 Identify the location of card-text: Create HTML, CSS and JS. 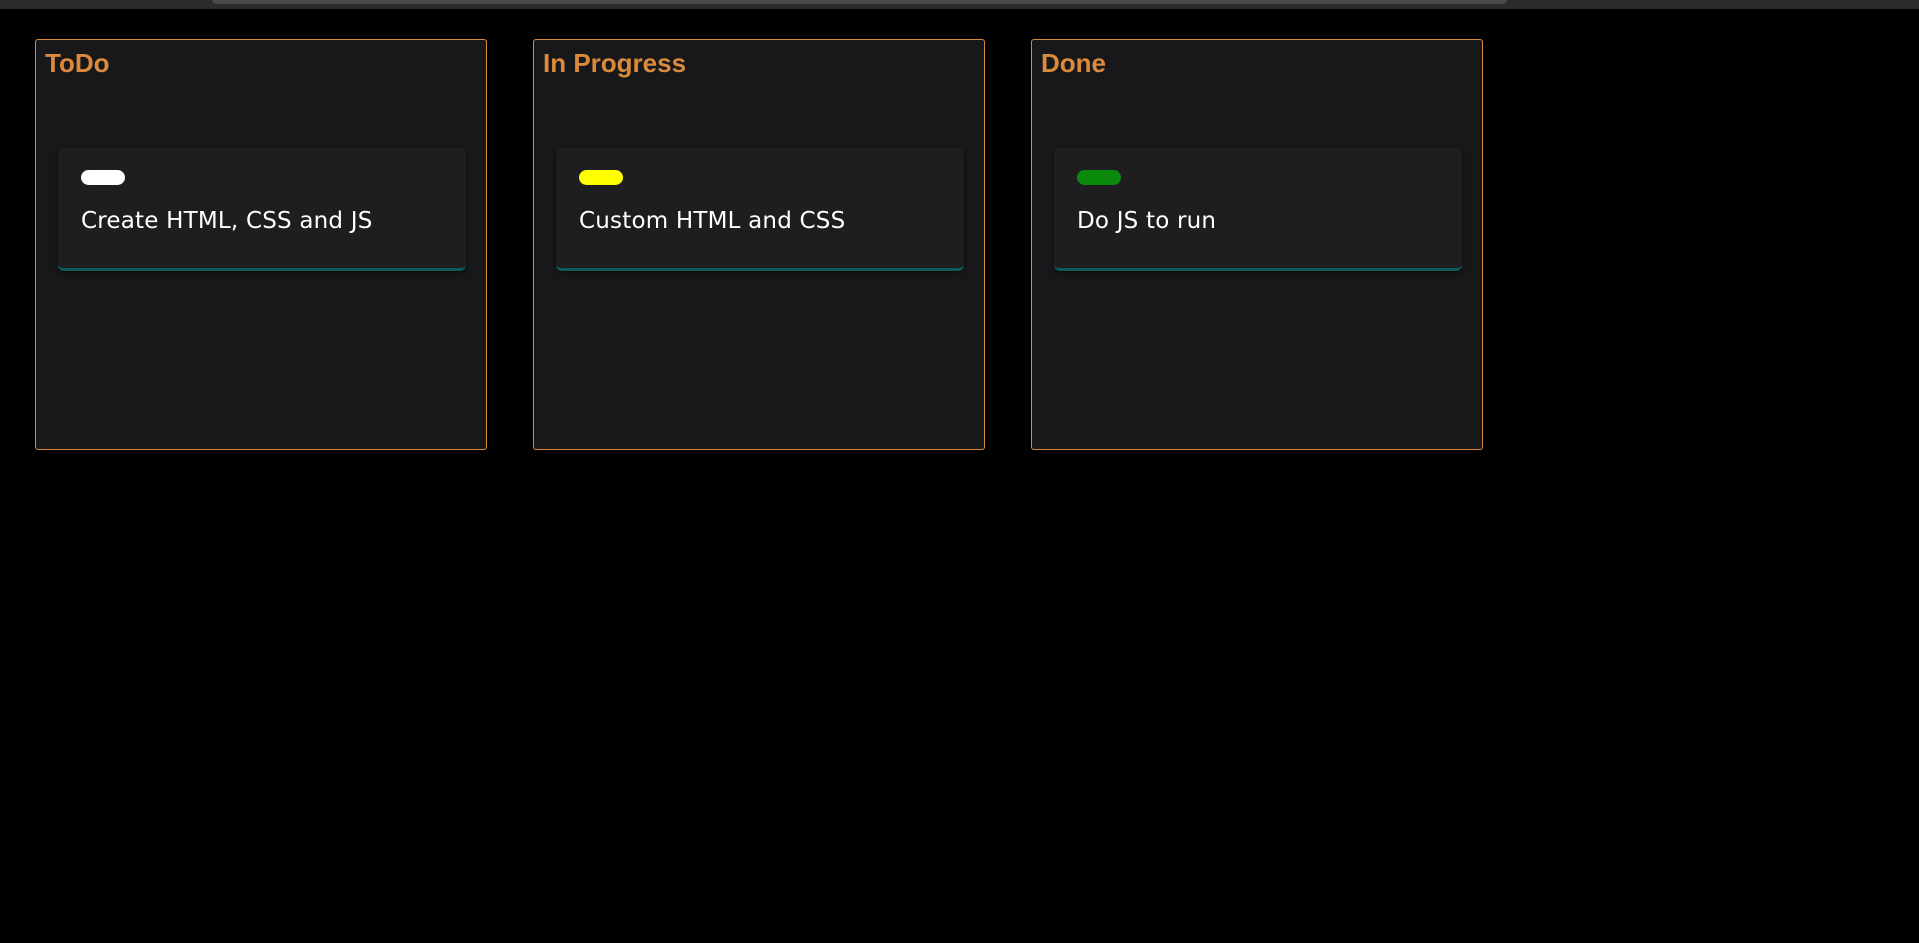
(227, 221).